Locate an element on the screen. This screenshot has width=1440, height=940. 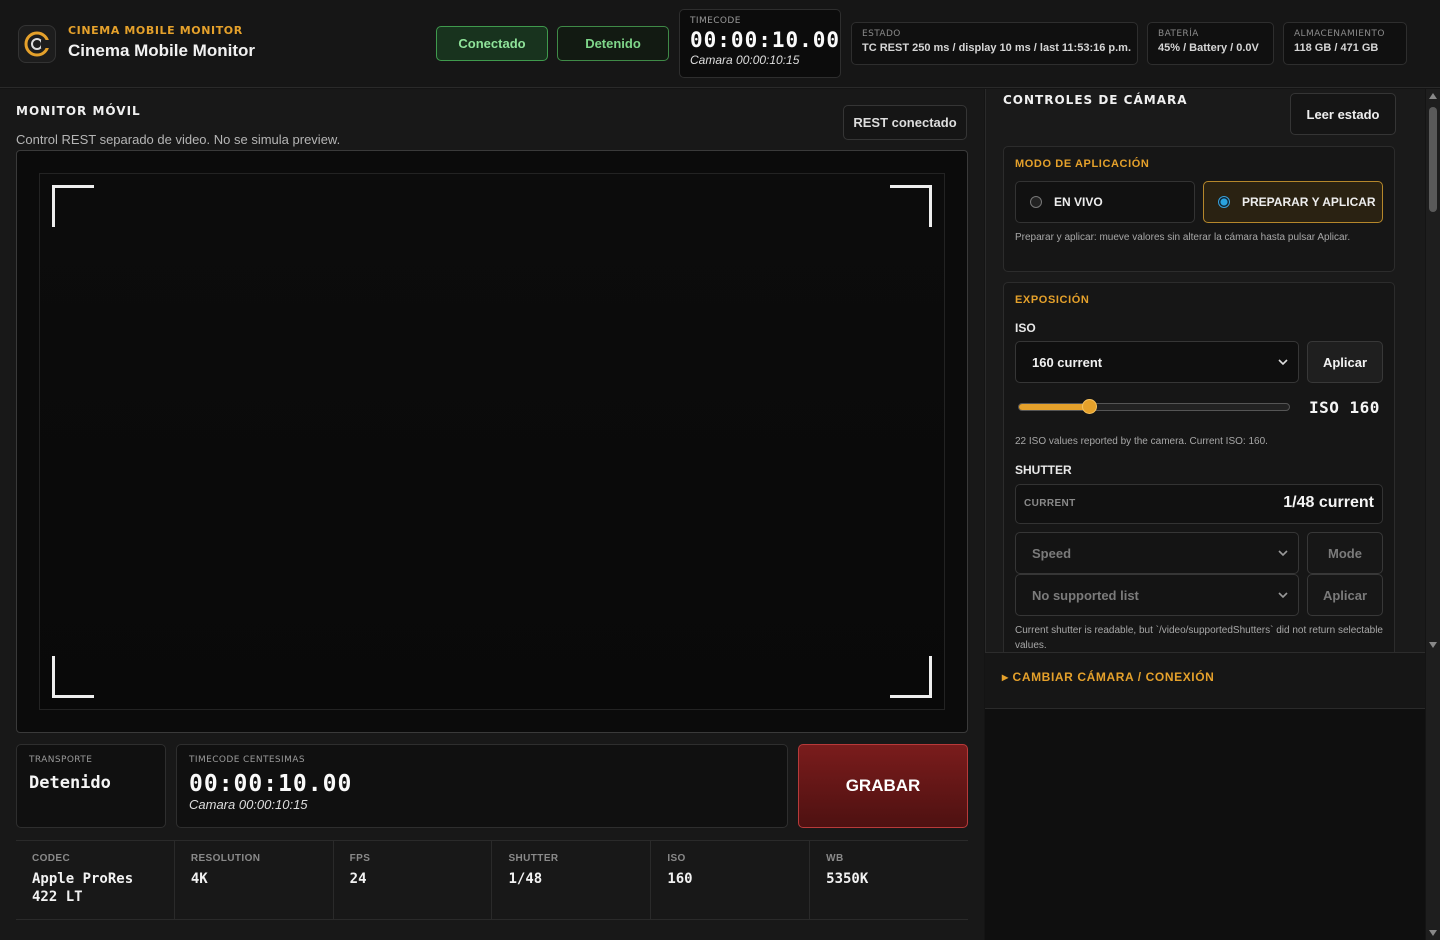
shutter-supported-value: No supported list is located at coordinates (1085, 595).